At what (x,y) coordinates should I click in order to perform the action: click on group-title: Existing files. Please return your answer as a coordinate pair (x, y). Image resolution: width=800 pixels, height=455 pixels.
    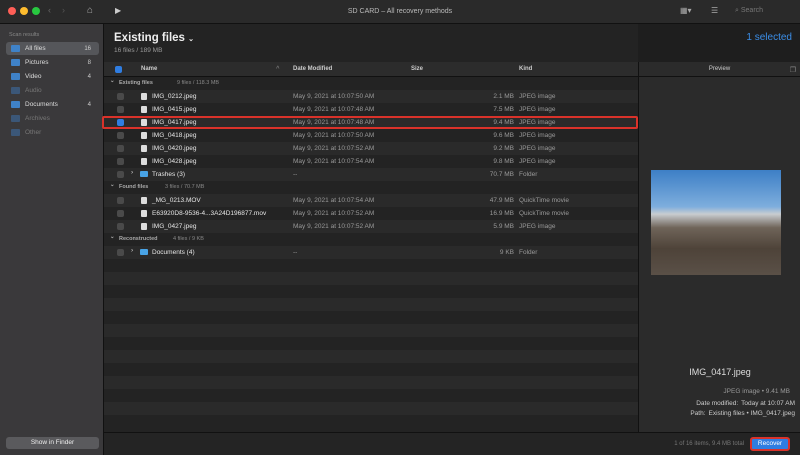
    Looking at the image, I should click on (136, 83).